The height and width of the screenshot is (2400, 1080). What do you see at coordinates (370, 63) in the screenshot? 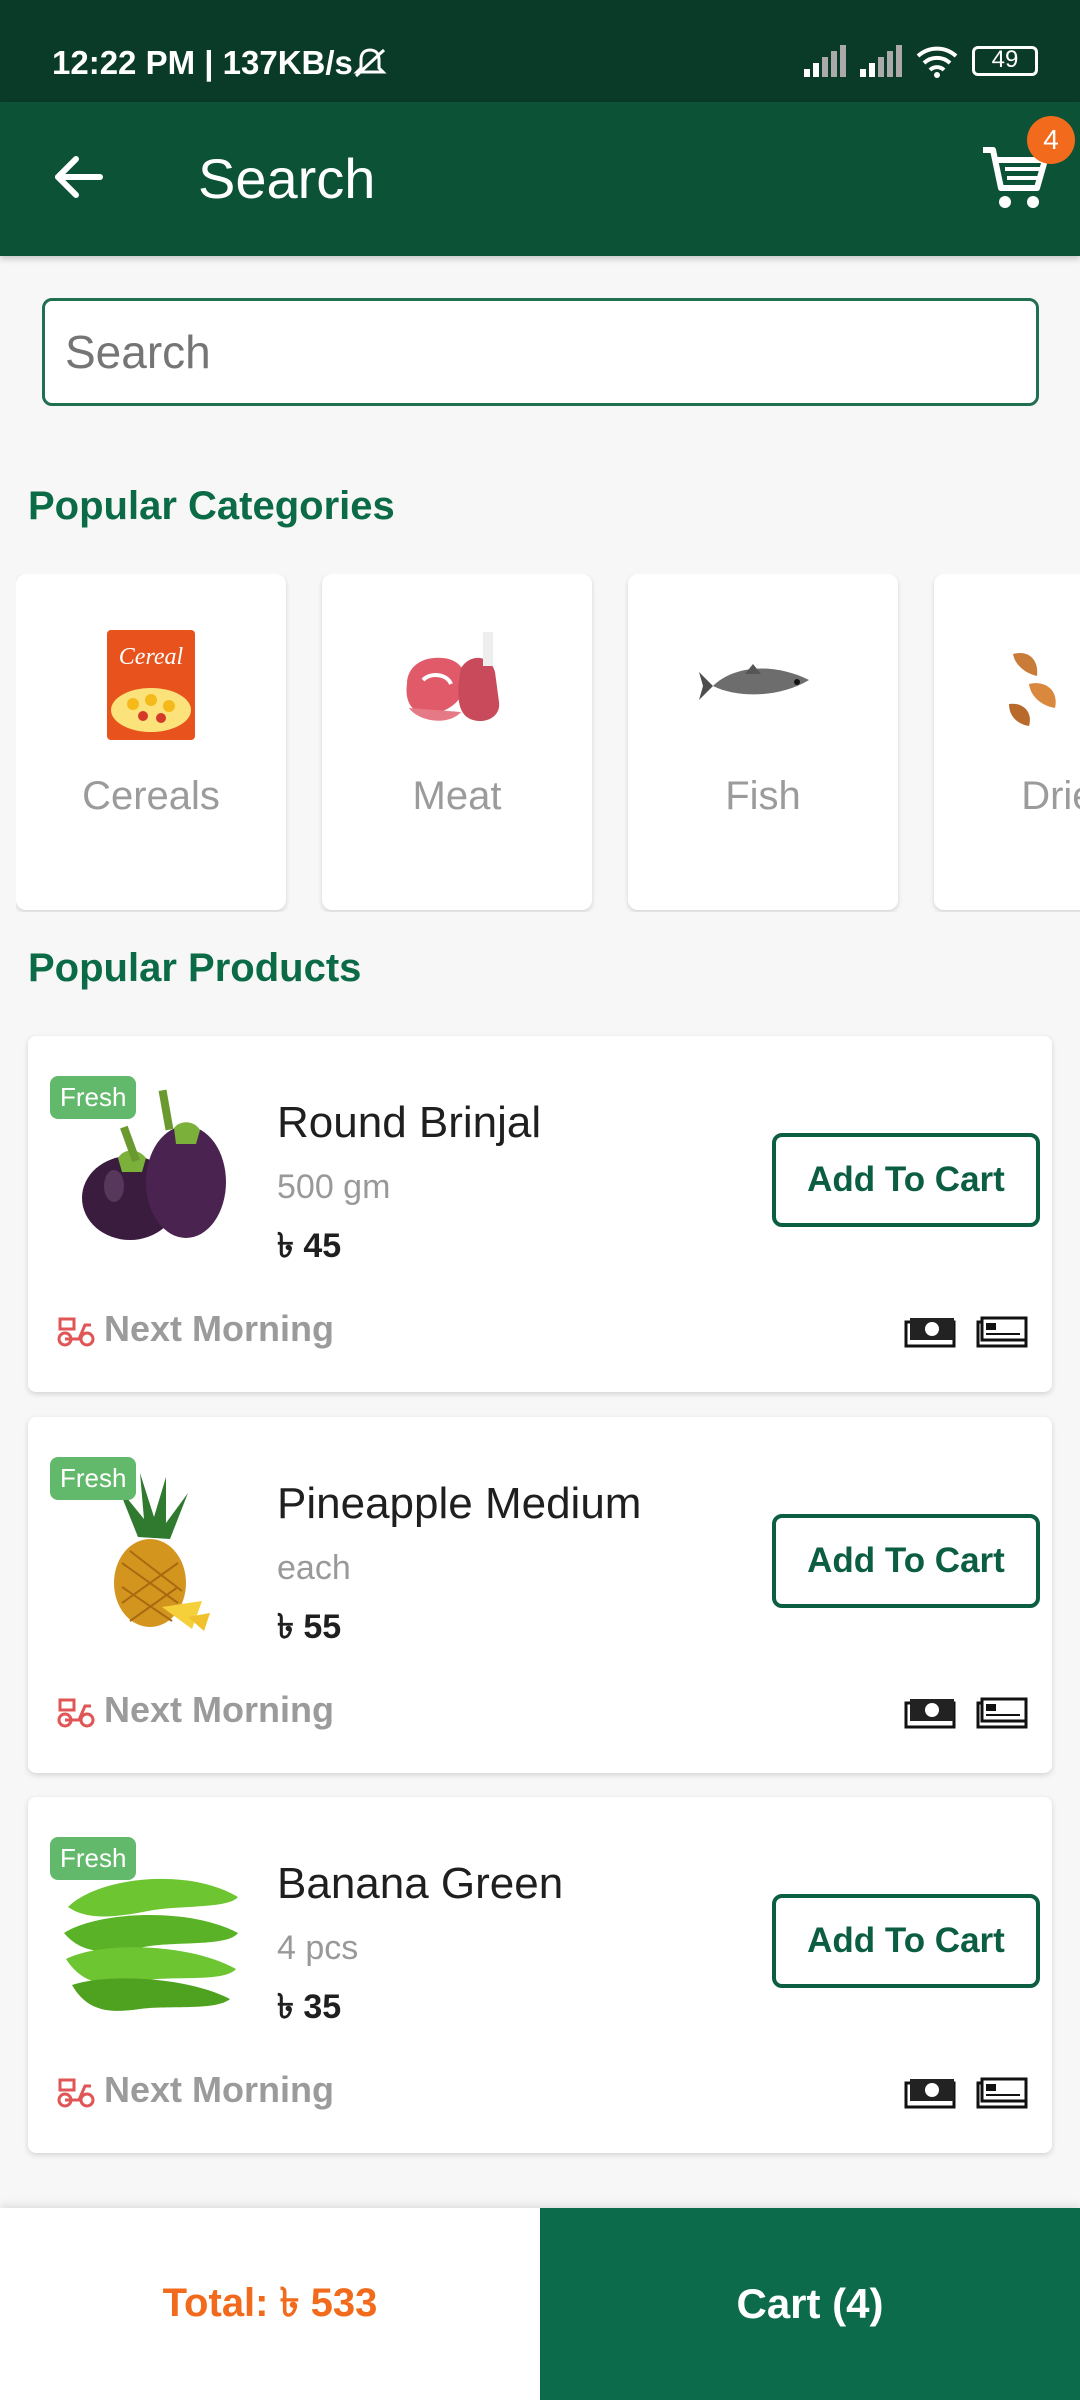
I see `mute-icon` at bounding box center [370, 63].